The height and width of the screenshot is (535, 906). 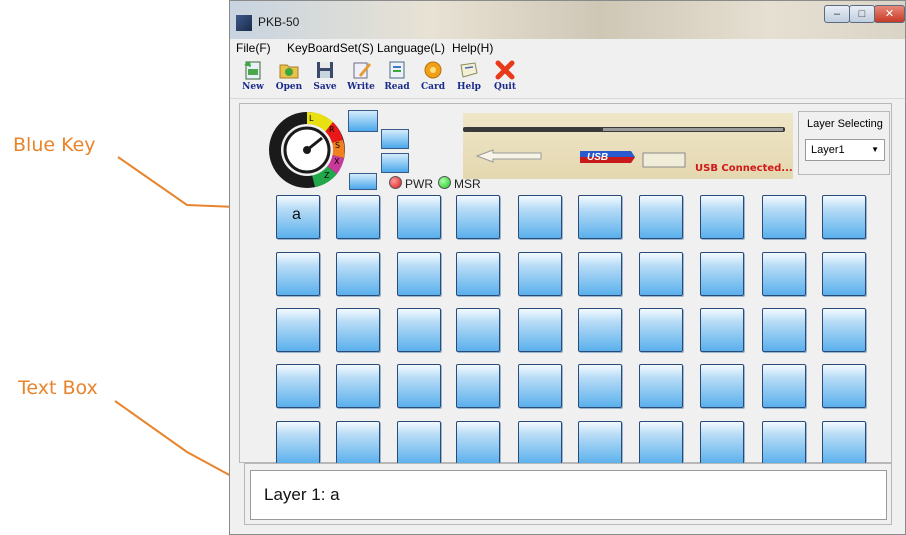 What do you see at coordinates (362, 70) in the screenshot?
I see `write-icon` at bounding box center [362, 70].